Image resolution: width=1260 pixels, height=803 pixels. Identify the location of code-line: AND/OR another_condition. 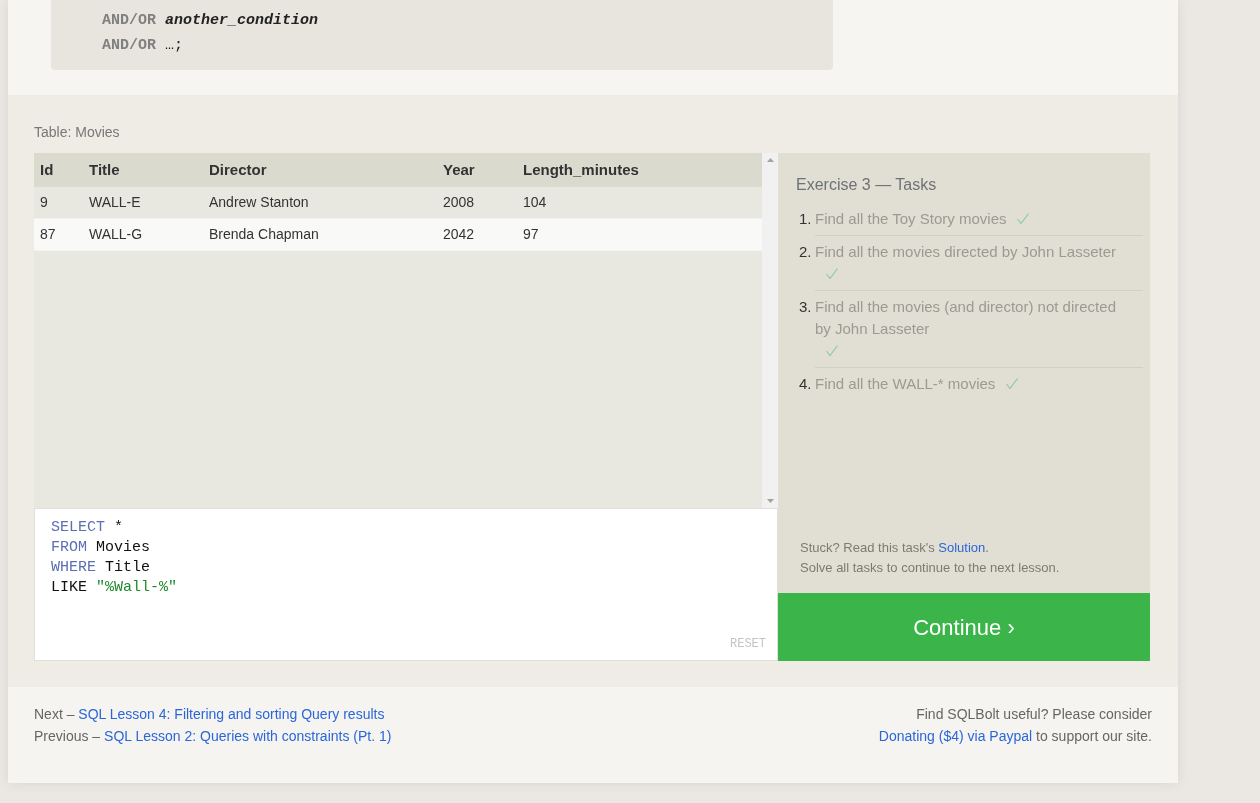
(210, 21).